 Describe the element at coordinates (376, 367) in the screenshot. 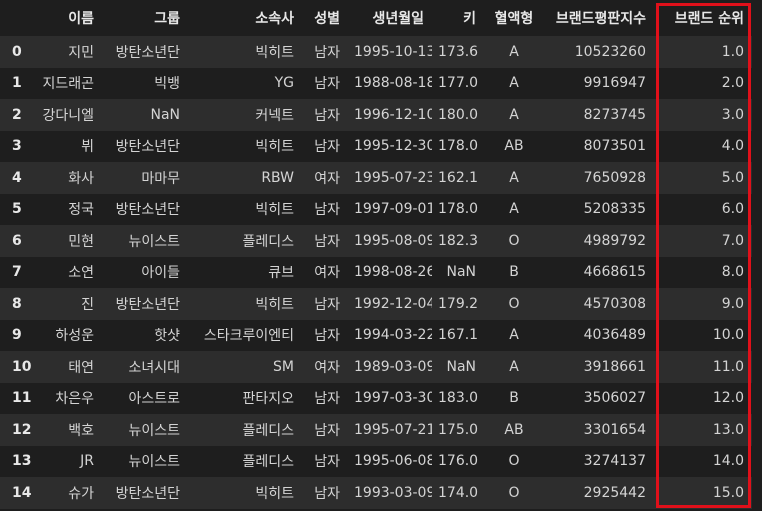

I see `table-row: 10 태연 소녀시대 SM 여자 1989-03-09 NaN A 3918661 11.0` at that location.